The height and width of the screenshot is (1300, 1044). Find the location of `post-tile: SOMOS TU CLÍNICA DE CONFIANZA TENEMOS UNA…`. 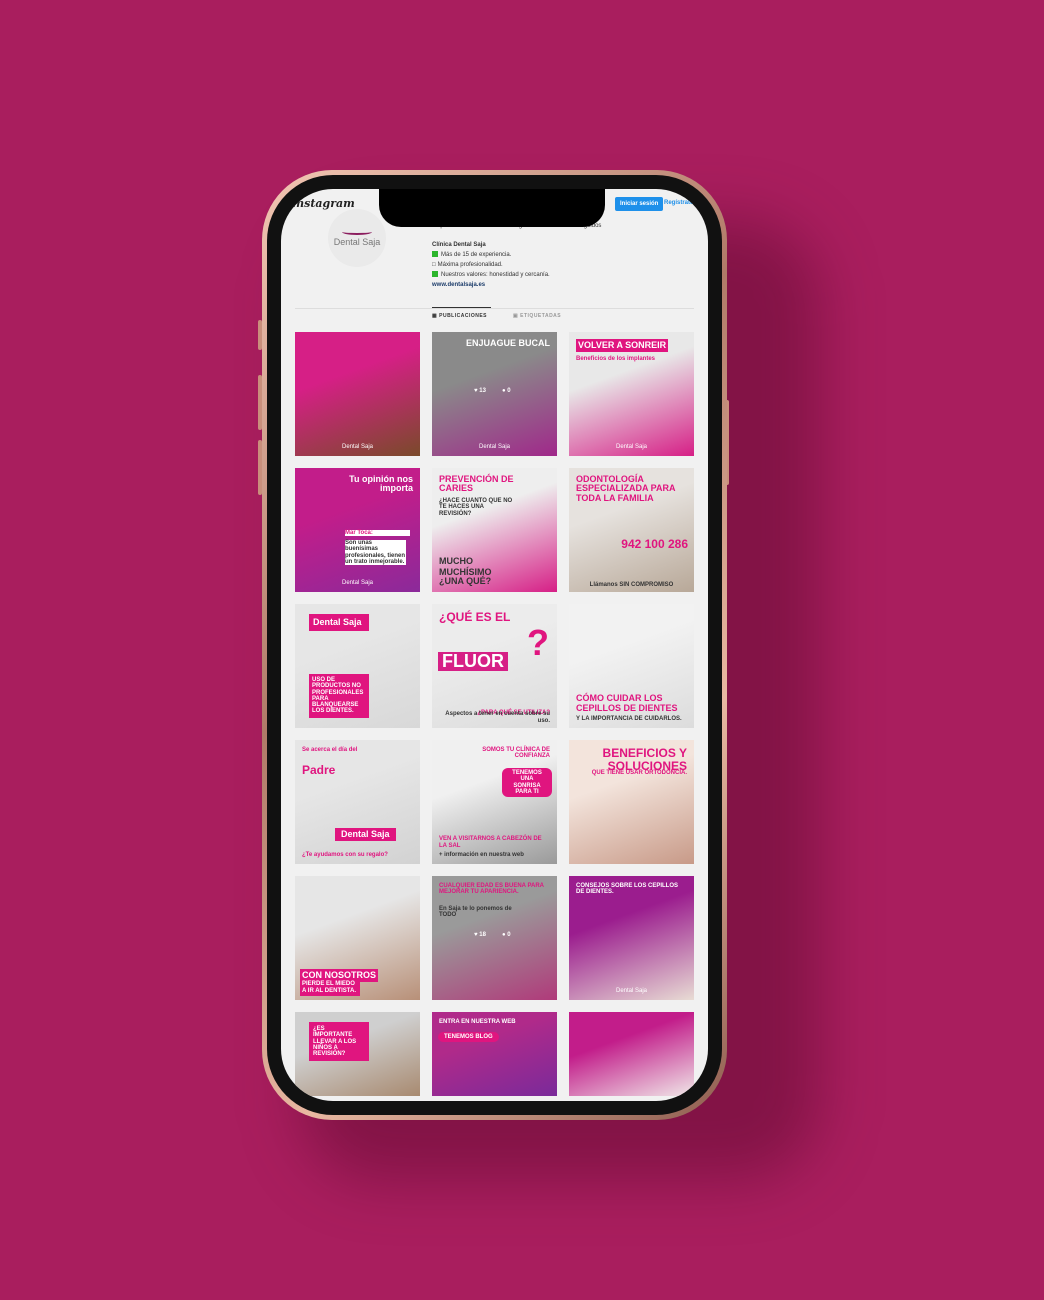

post-tile: SOMOS TU CLÍNICA DE CONFIANZA TENEMOS UNA… is located at coordinates (494, 802).